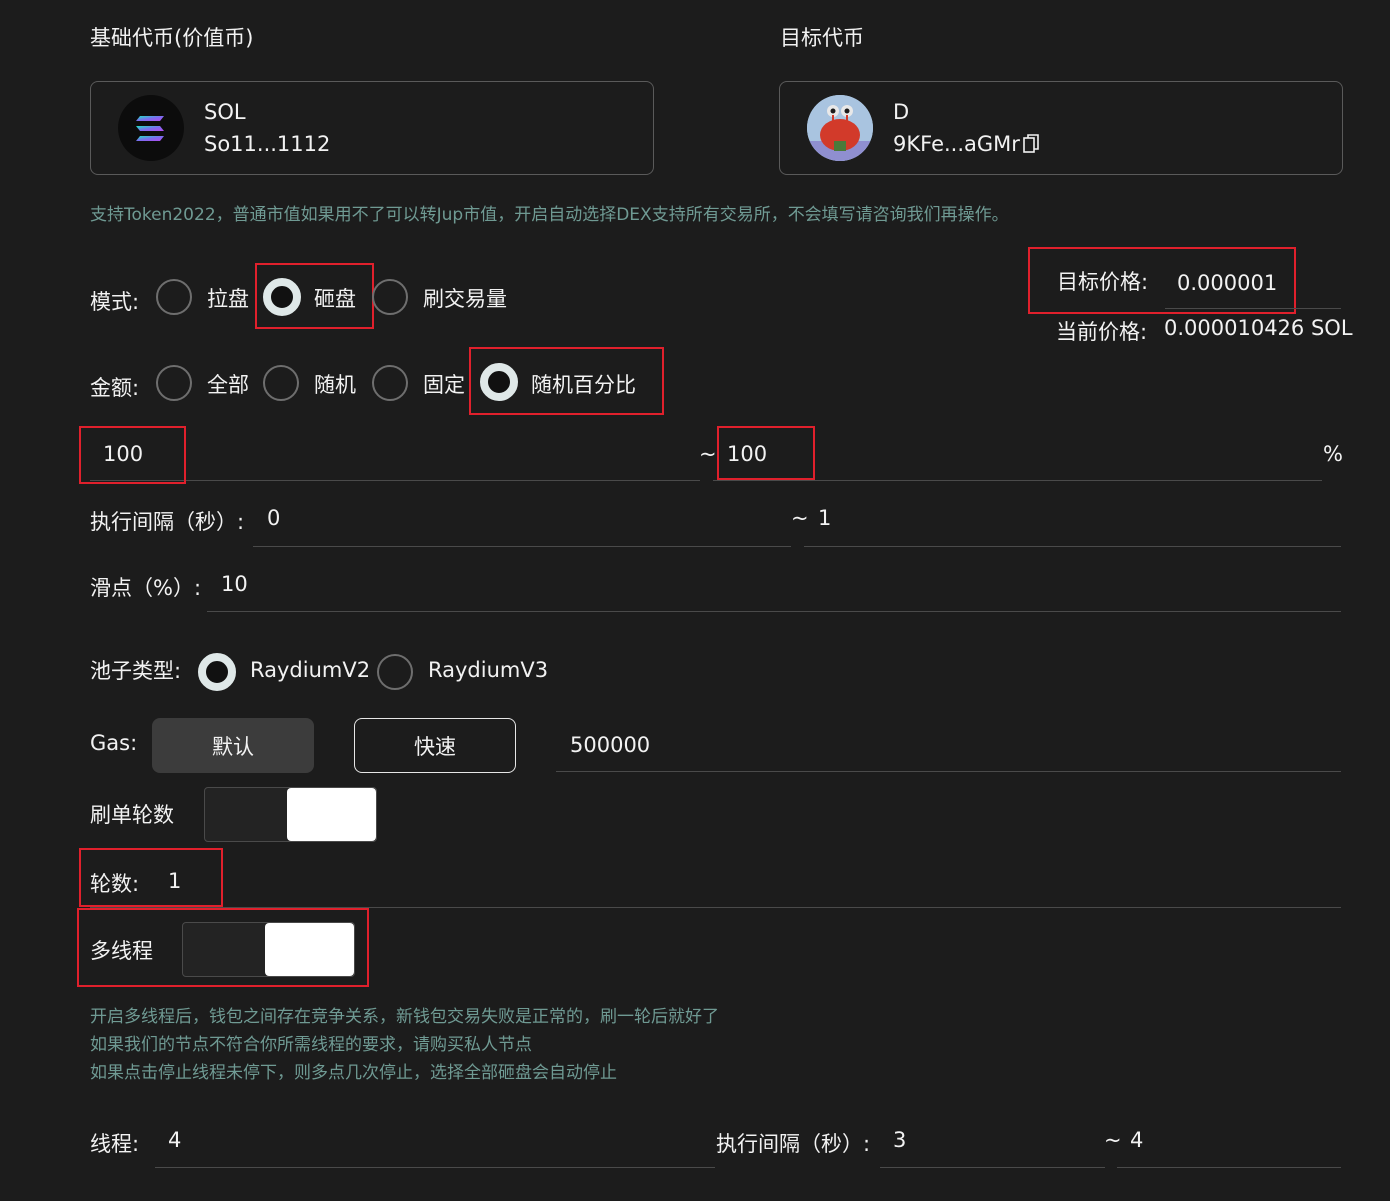  Describe the element at coordinates (310, 670) in the screenshot. I see `pool-option-raydium-v2: RaydiumV2` at that location.